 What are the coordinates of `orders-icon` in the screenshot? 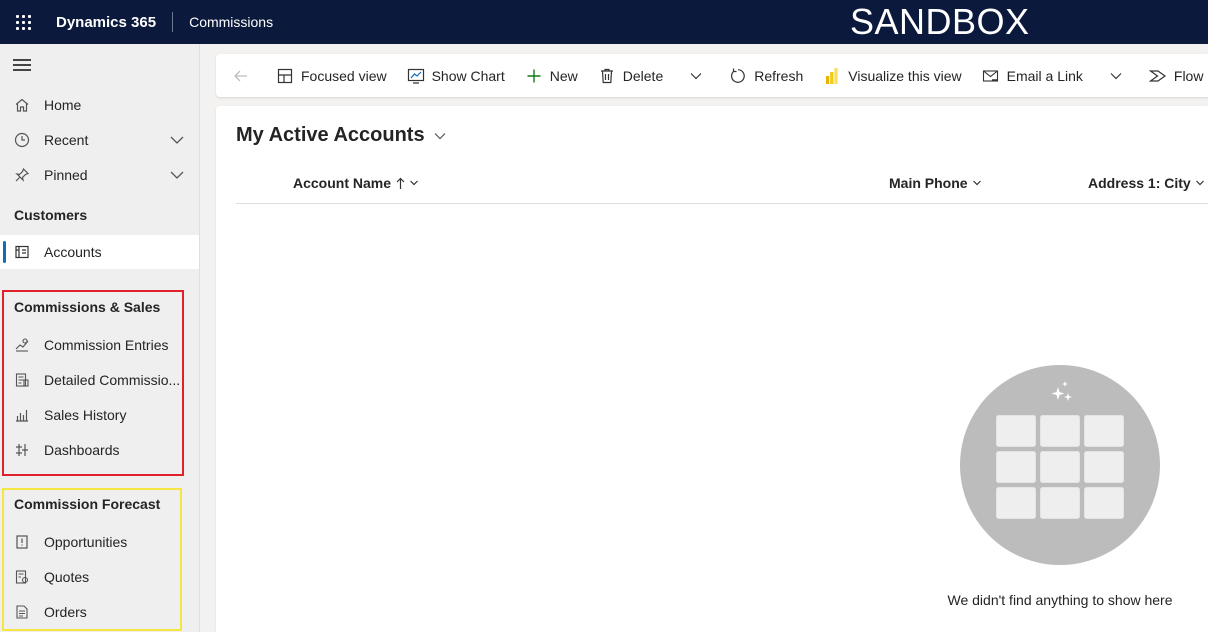 It's located at (22, 612).